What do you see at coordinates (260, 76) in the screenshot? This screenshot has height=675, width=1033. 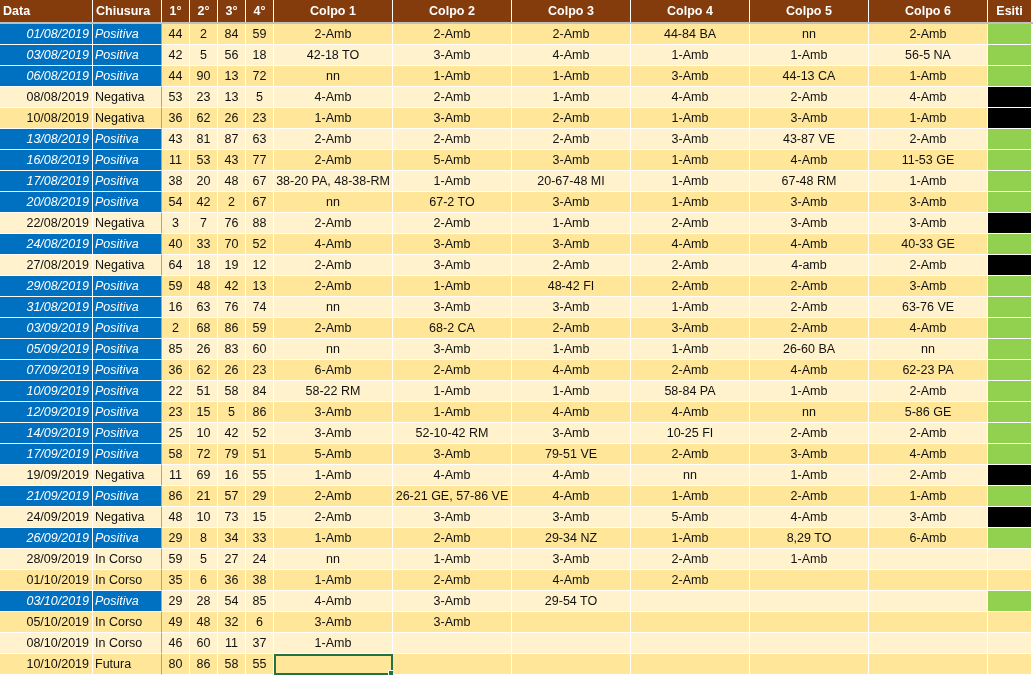 I see `number-cell: 72` at bounding box center [260, 76].